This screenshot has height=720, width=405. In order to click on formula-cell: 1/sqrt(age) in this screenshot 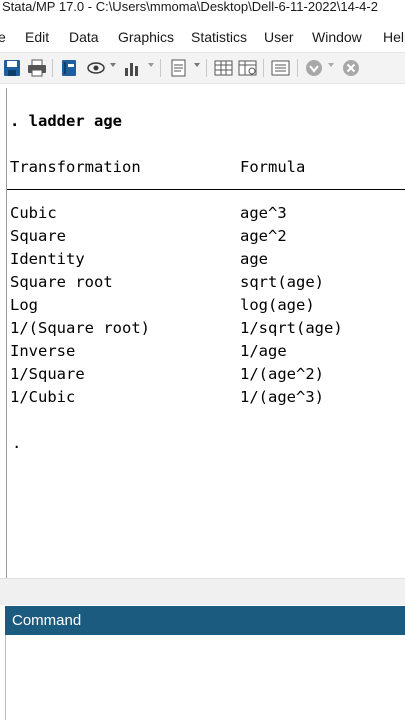, I will do `click(291, 328)`.